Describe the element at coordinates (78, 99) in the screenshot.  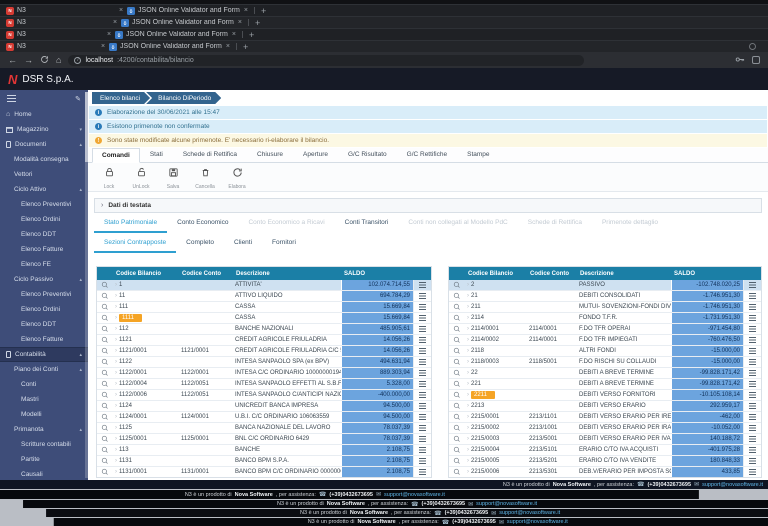
I see `pencil-icon: ✎` at that location.